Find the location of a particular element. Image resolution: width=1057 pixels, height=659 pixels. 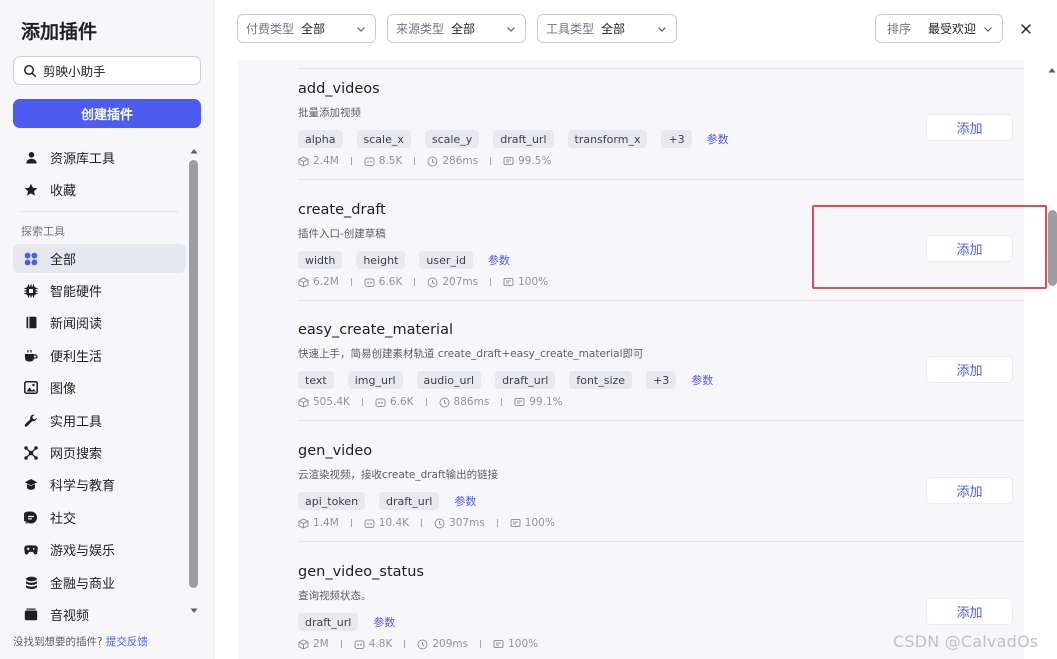

filter-label: 来源类型 is located at coordinates (420, 29).